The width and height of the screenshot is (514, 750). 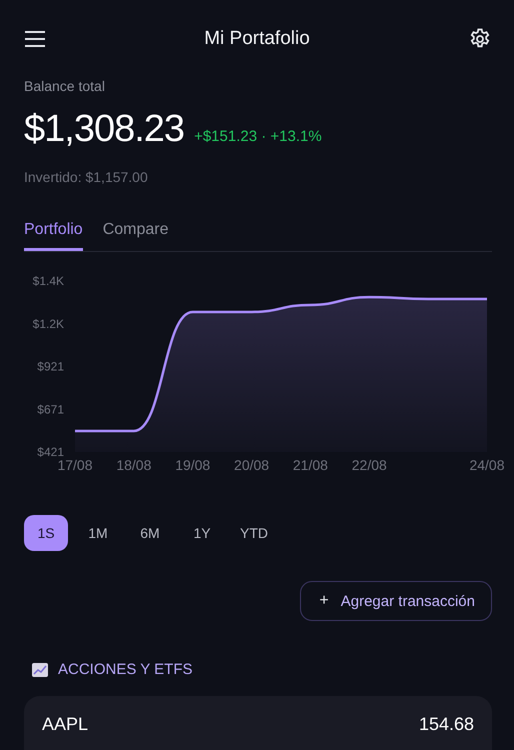 I want to click on period-button: 1Y, so click(x=202, y=533).